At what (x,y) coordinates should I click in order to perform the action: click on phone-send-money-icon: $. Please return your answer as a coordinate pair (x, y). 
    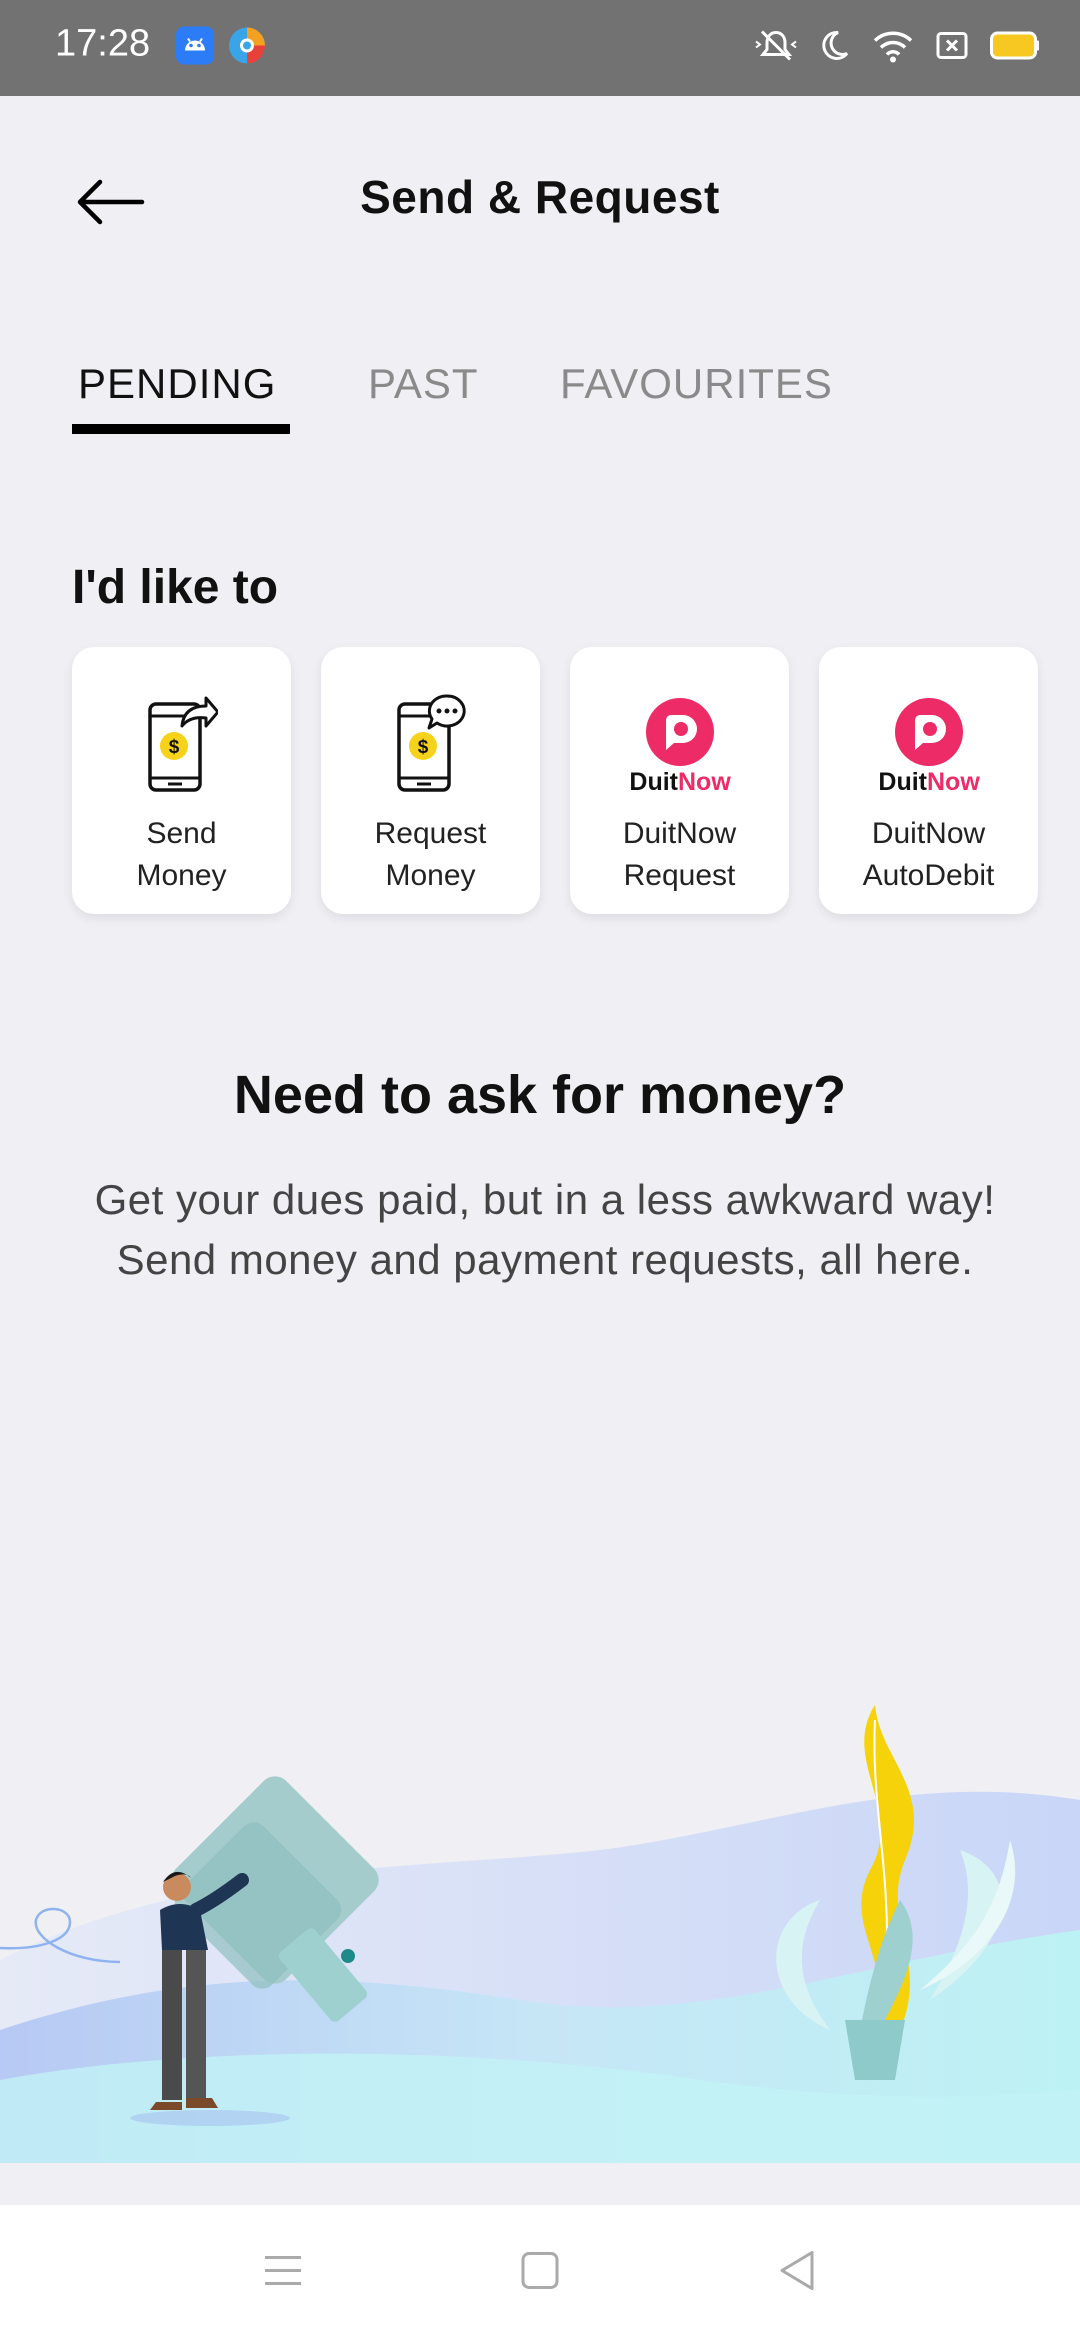
    Looking at the image, I should click on (182, 744).